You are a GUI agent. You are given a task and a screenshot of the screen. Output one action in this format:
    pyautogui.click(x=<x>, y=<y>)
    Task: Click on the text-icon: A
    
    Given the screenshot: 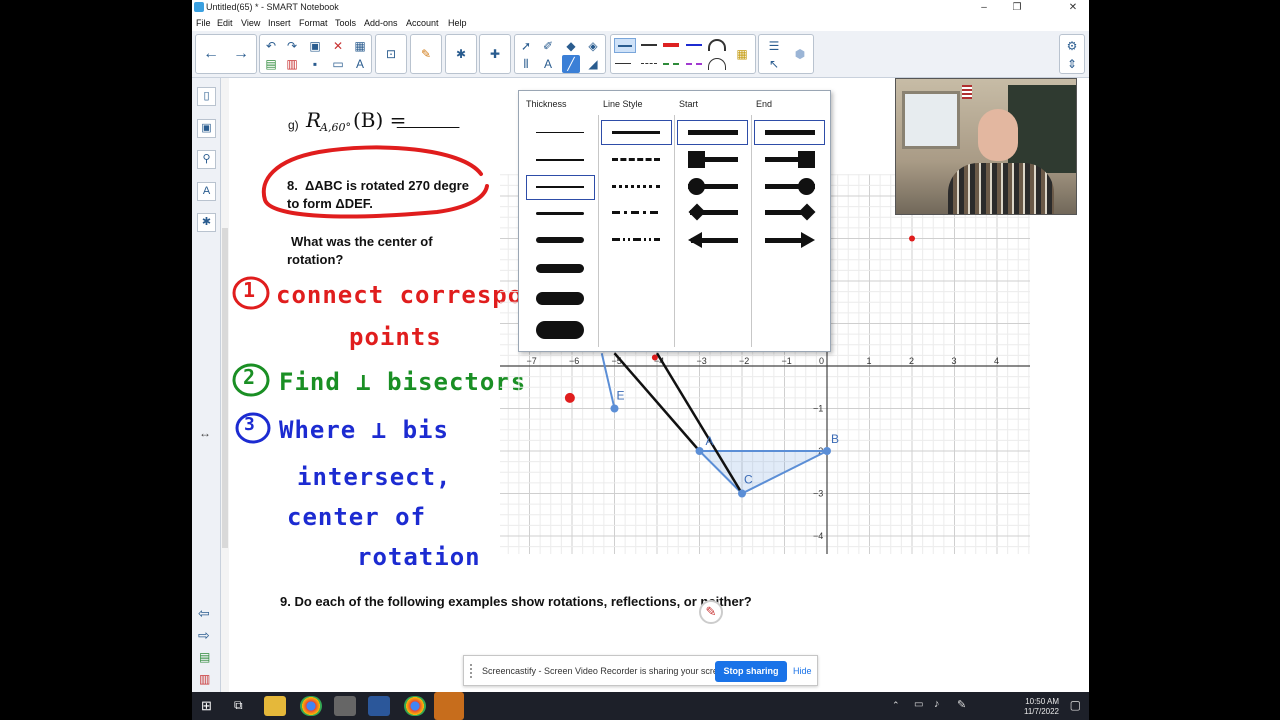 What is the action you would take?
    pyautogui.click(x=360, y=64)
    